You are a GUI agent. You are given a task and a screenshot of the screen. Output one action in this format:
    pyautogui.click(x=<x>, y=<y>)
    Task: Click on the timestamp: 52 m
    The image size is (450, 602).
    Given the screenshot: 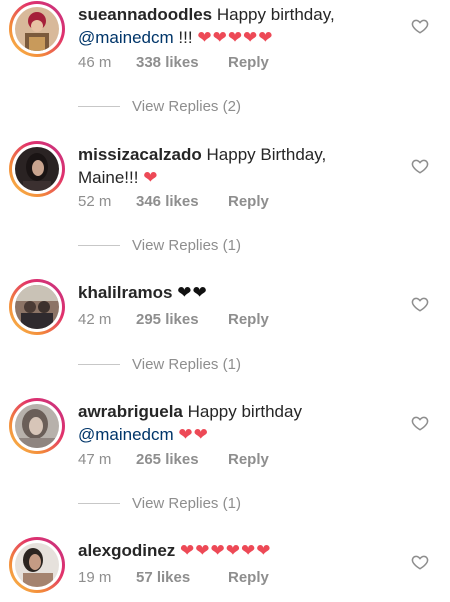 What is the action you would take?
    pyautogui.click(x=95, y=201)
    